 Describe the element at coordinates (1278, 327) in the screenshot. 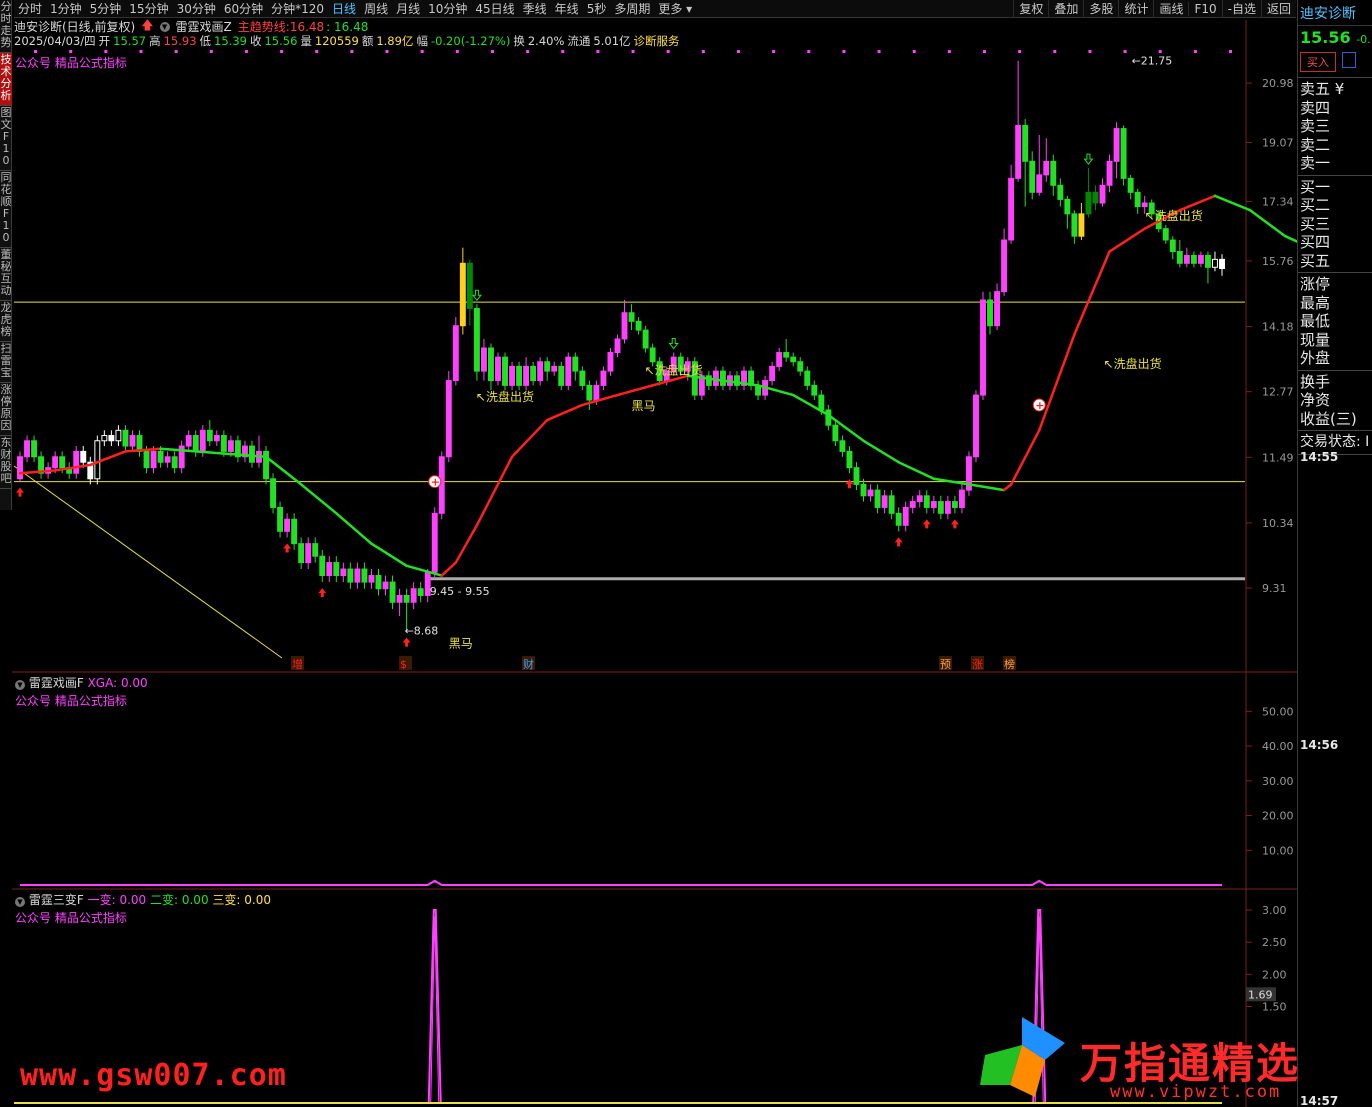

I see `main-axis-label: 14.18` at that location.